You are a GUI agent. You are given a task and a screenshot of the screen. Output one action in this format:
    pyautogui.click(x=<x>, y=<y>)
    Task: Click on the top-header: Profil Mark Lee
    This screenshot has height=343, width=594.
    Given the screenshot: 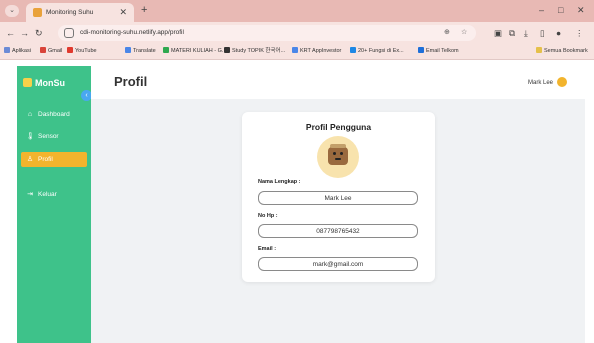 What is the action you would take?
    pyautogui.click(x=338, y=82)
    